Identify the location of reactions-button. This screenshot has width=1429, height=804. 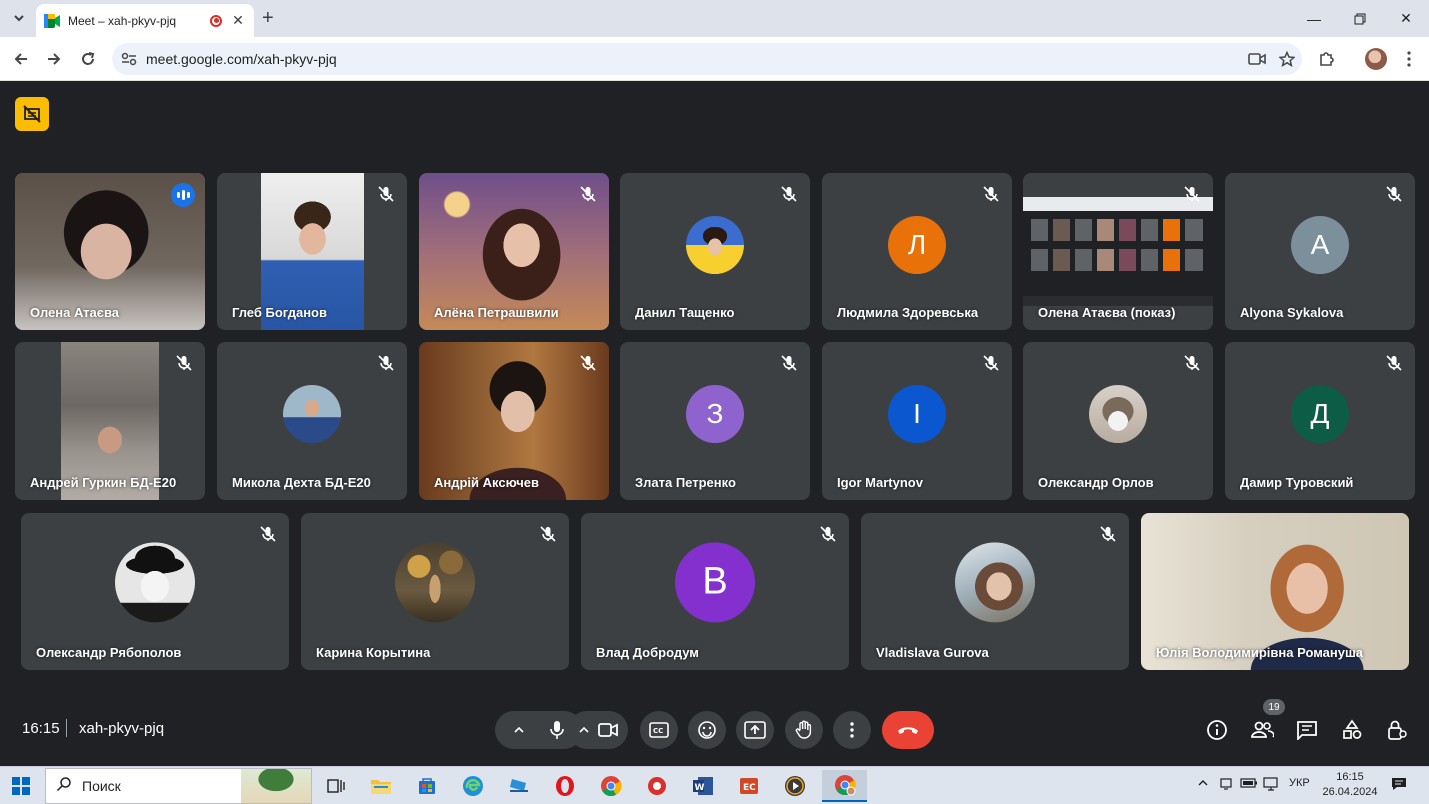
(707, 730).